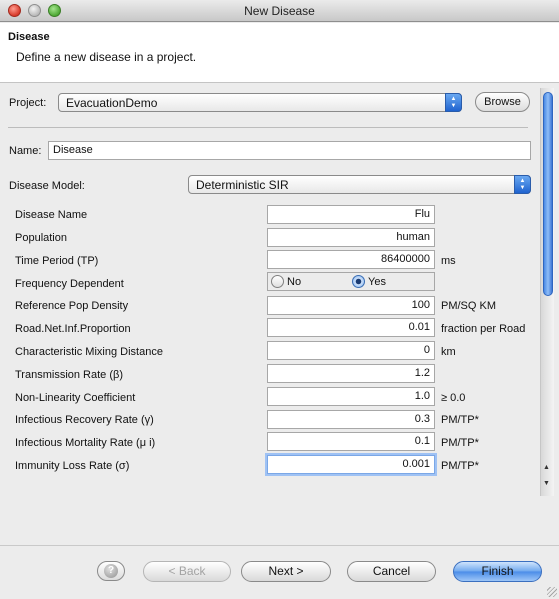 The height and width of the screenshot is (599, 559). I want to click on recovery-rate-field: 0.3, so click(351, 419).